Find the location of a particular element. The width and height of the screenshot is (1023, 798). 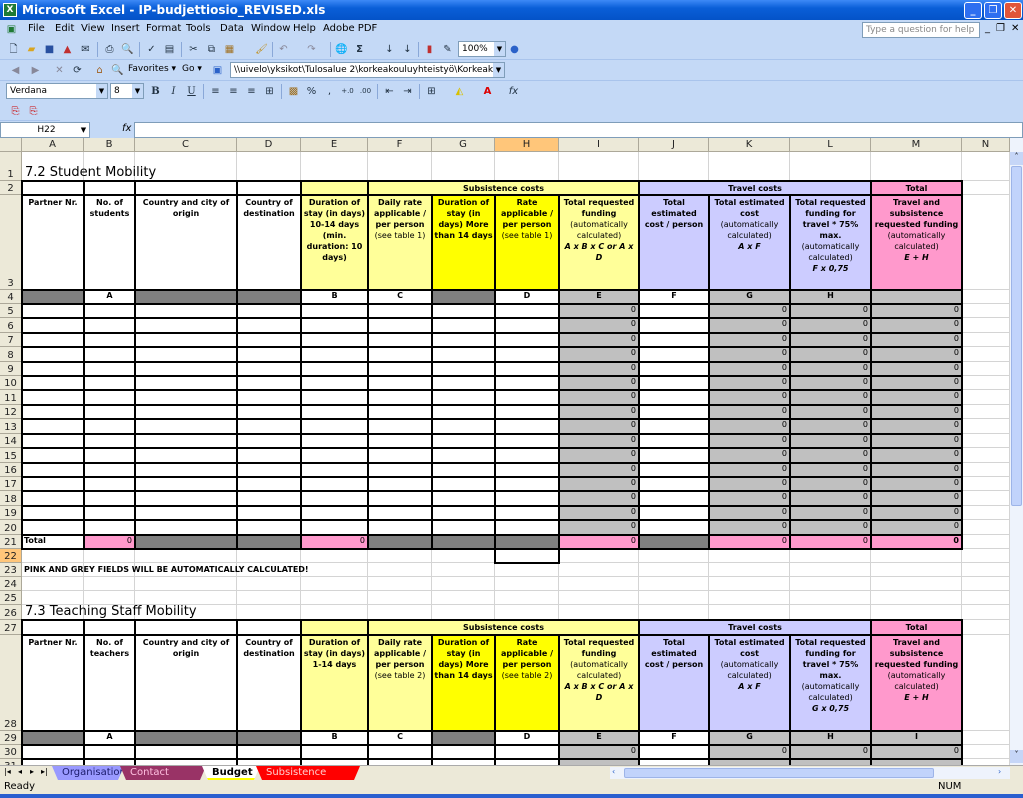

first-sheet-icon: |◂ is located at coordinates (7, 771).